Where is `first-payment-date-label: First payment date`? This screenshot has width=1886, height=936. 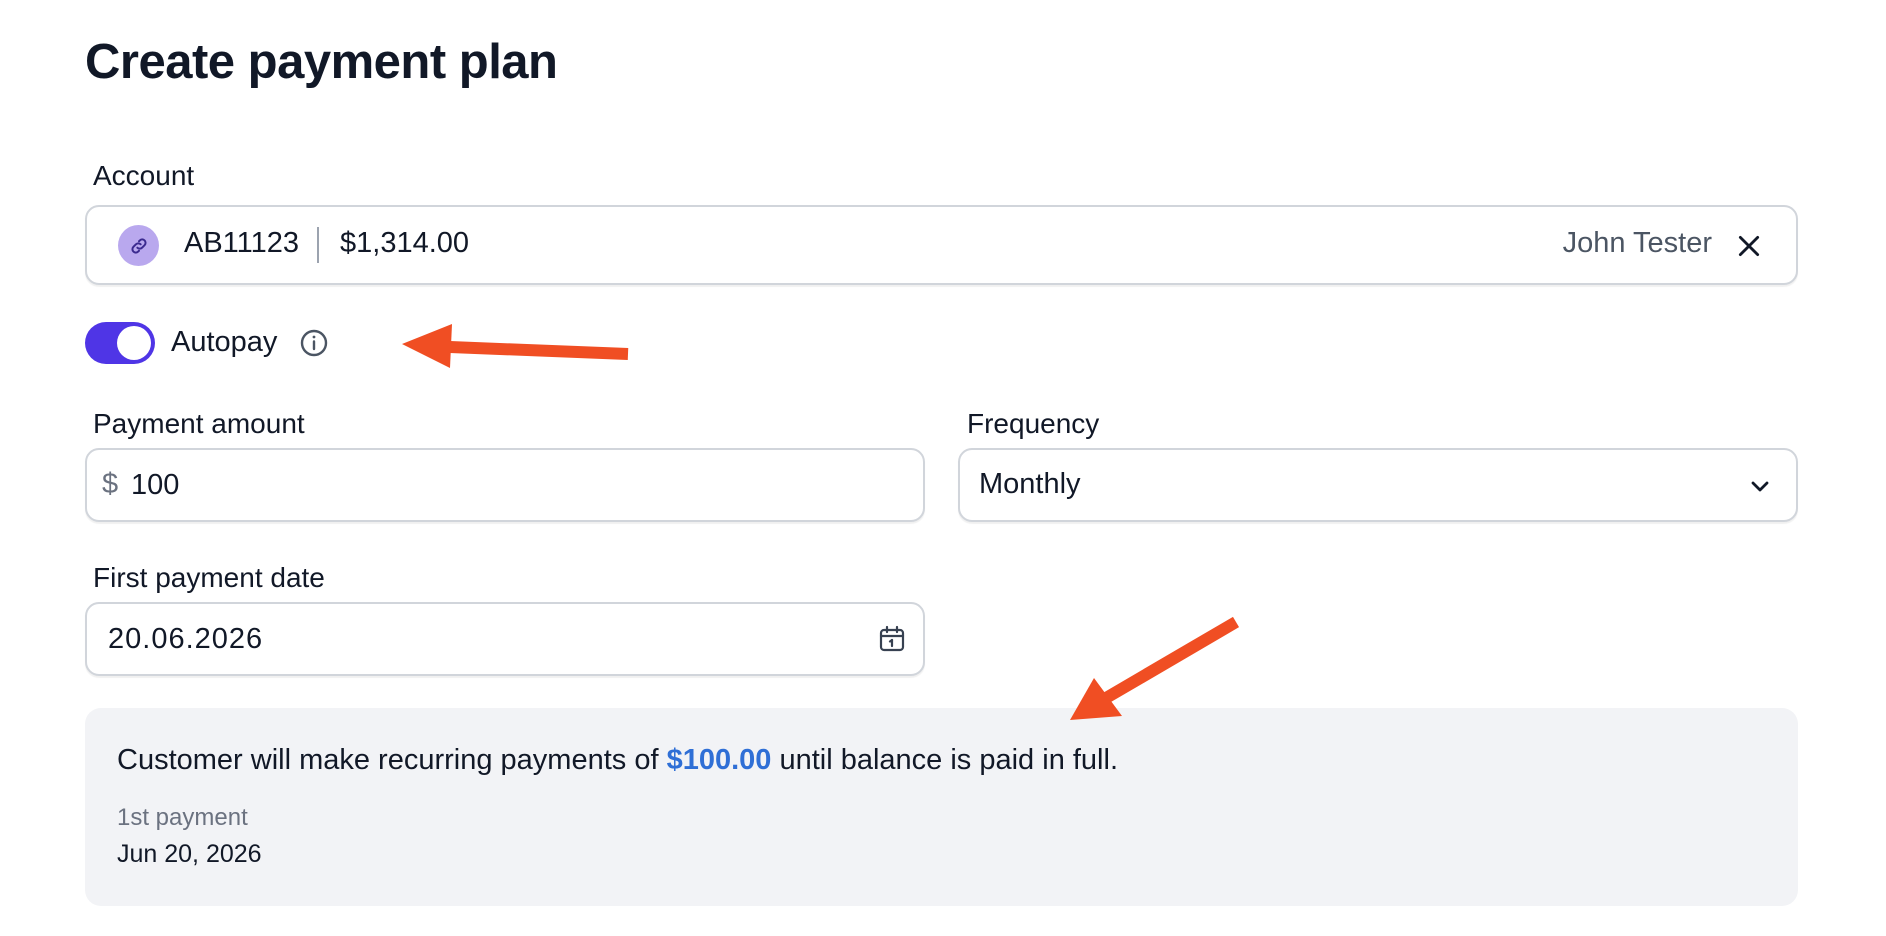 first-payment-date-label: First payment date is located at coordinates (209, 577).